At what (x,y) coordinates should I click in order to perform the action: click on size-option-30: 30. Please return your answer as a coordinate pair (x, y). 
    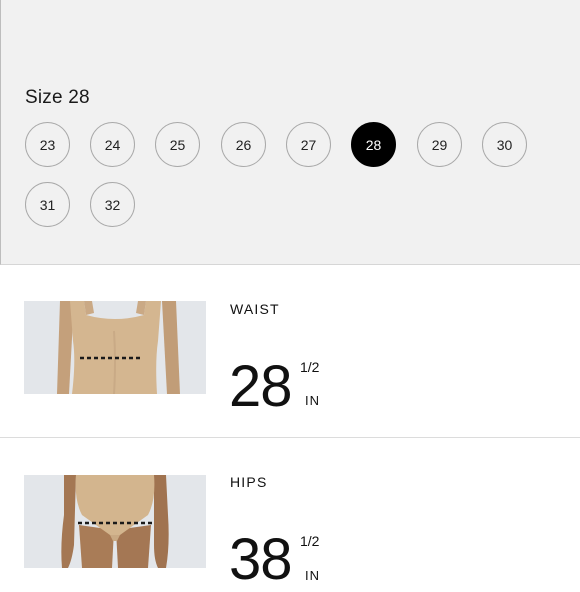
    Looking at the image, I should click on (504, 144).